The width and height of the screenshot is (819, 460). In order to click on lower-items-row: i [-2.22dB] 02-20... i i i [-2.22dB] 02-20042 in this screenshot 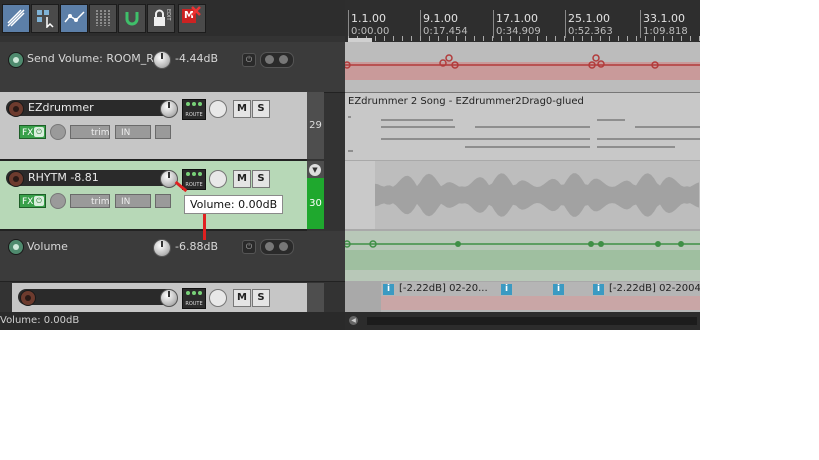, I will do `click(540, 297)`.